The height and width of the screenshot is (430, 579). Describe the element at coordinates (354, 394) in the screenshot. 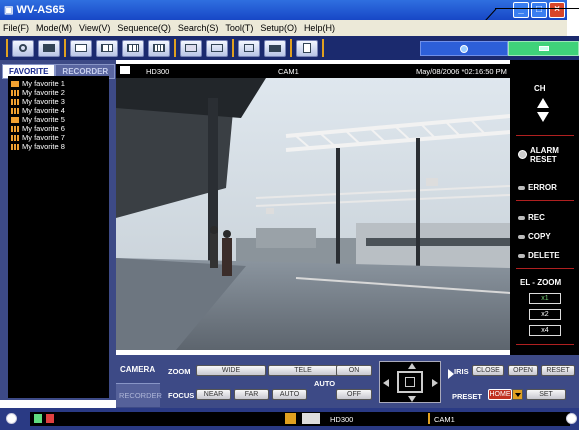

I see `auto-off-button: OFF` at that location.